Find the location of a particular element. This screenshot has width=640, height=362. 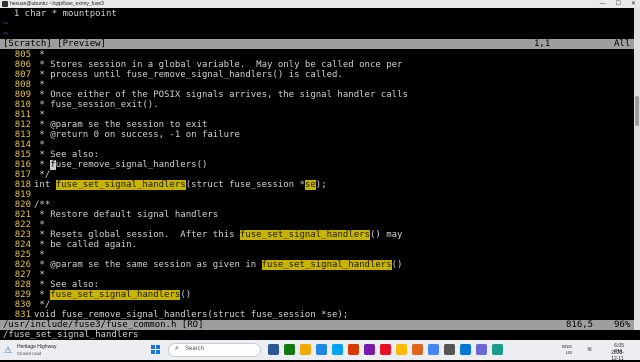

line-number: 827 is located at coordinates (22, 275).